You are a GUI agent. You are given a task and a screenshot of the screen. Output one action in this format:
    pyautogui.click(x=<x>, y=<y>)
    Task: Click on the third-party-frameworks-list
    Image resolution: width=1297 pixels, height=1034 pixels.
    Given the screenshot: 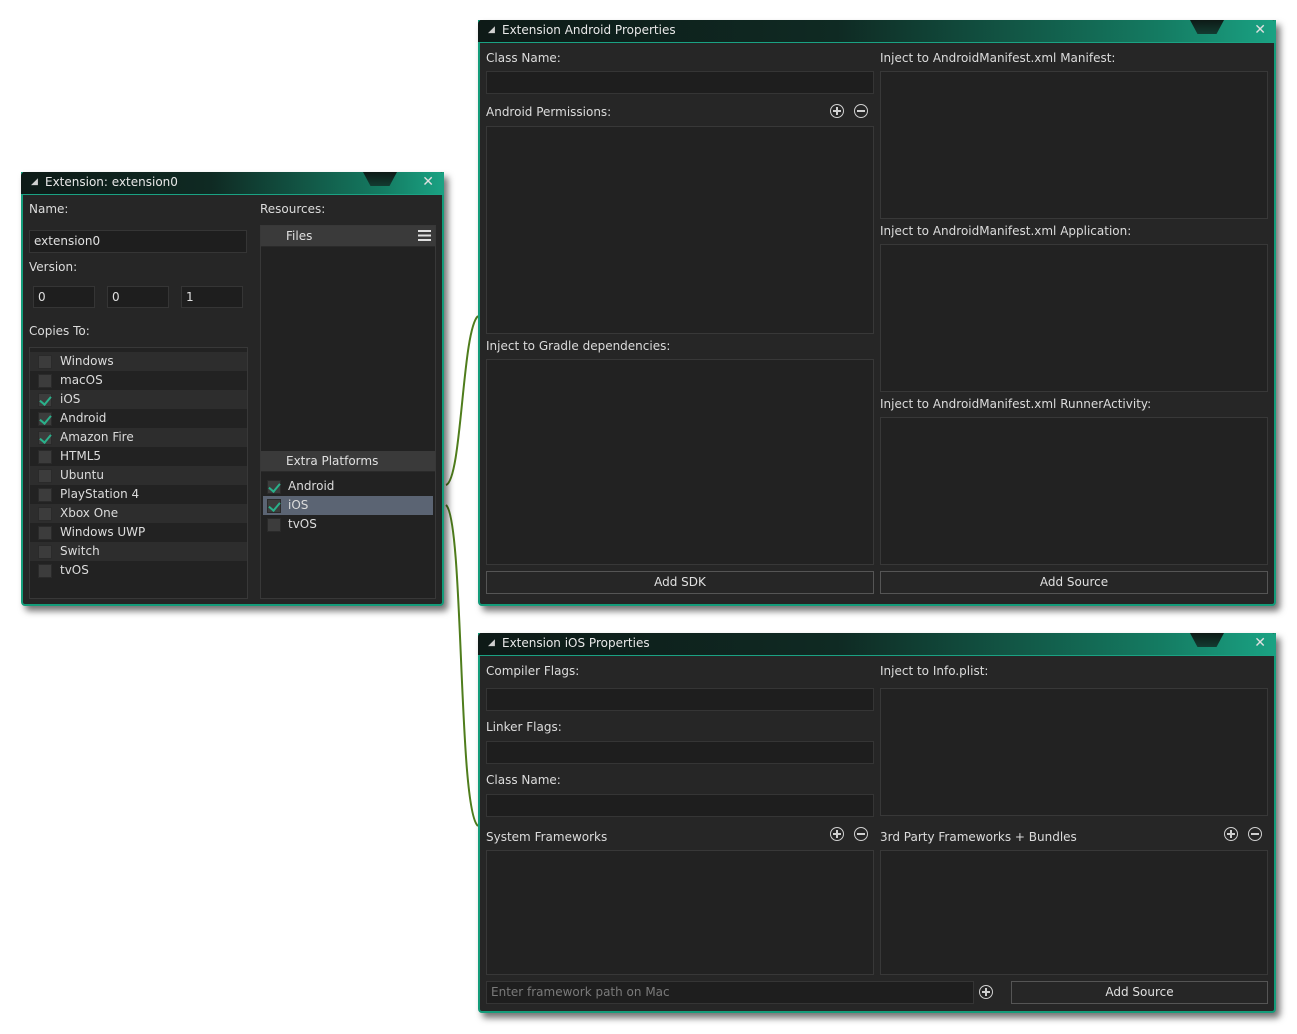 What is the action you would take?
    pyautogui.click(x=1074, y=912)
    